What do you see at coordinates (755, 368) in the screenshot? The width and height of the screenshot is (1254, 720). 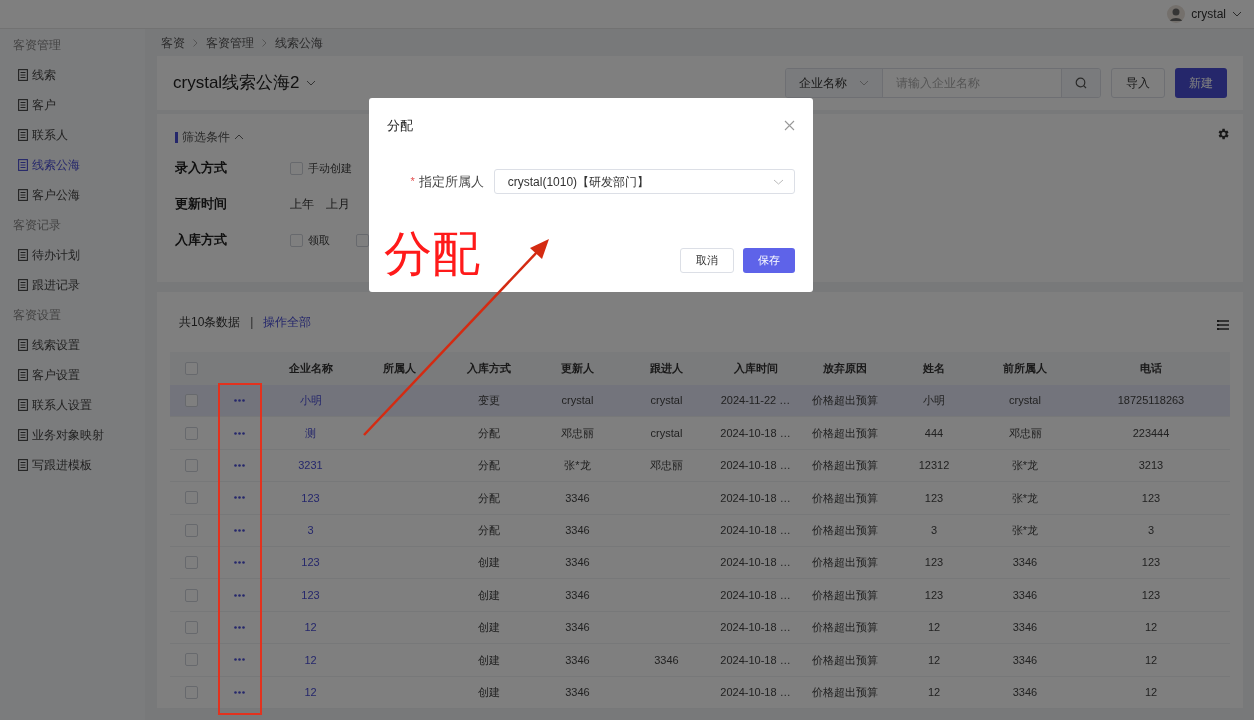 I see `column-header: 入库时间` at bounding box center [755, 368].